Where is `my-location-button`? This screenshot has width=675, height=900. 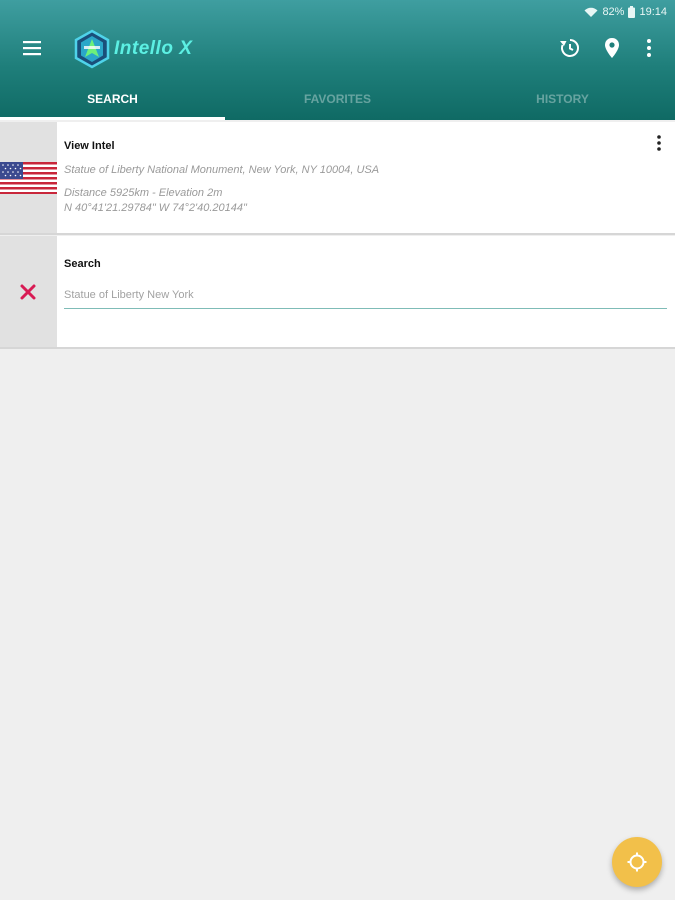 my-location-button is located at coordinates (637, 862).